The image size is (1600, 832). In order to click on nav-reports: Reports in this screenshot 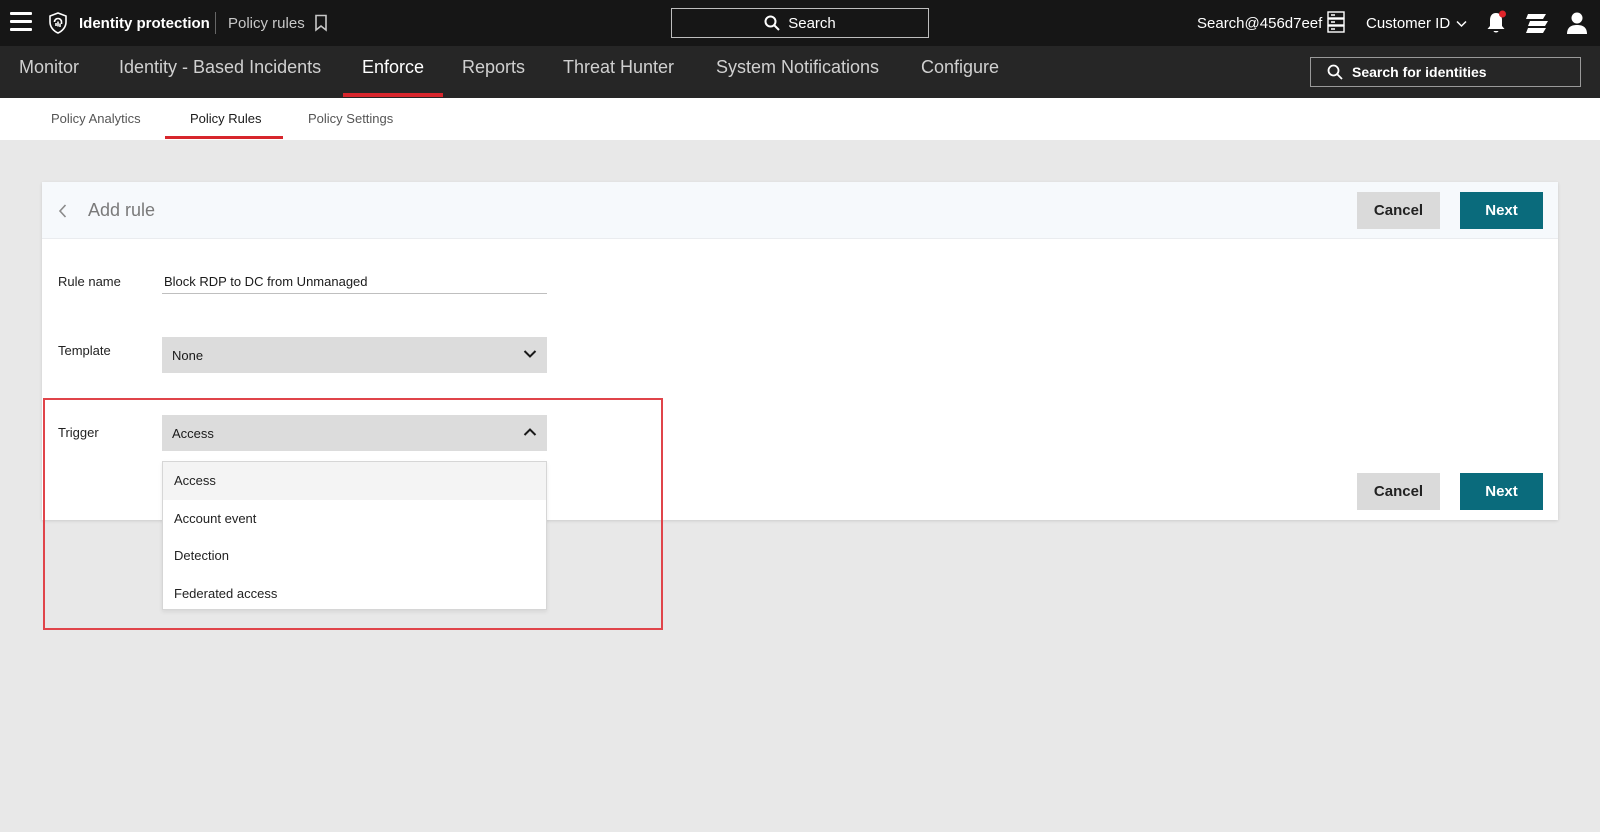, I will do `click(493, 67)`.